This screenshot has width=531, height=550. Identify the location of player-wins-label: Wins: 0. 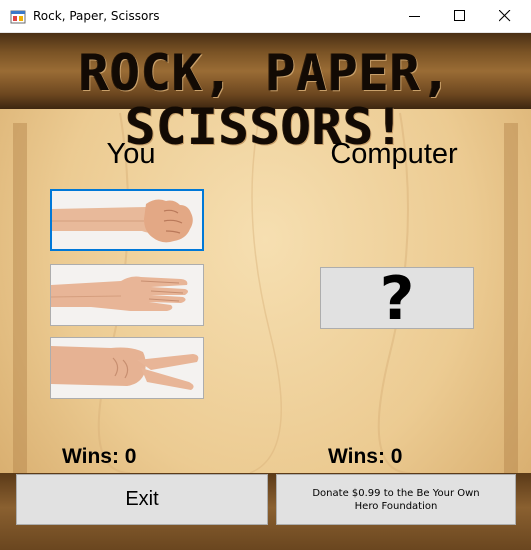
(99, 456).